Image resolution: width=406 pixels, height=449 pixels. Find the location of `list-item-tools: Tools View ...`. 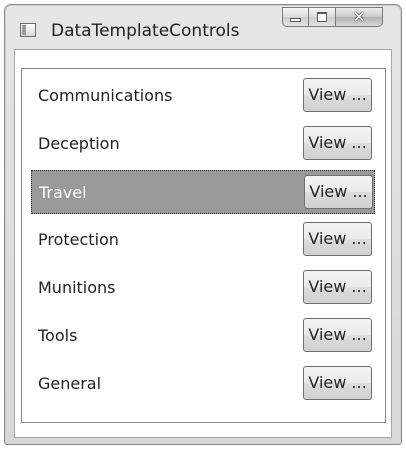

list-item-tools: Tools View ... is located at coordinates (203, 336).